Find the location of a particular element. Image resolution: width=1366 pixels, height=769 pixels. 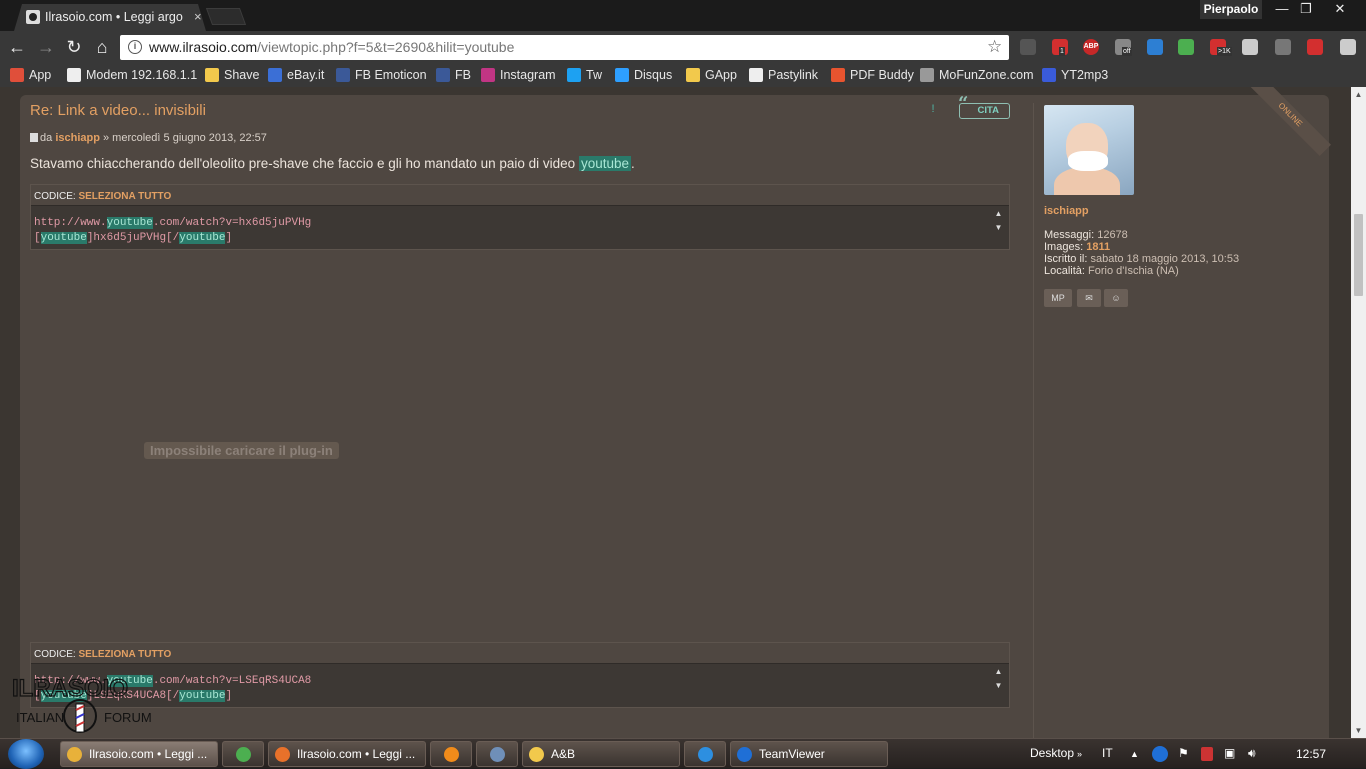

bookmark-mofunzone-com: MoFunZone.com is located at coordinates (976, 75).